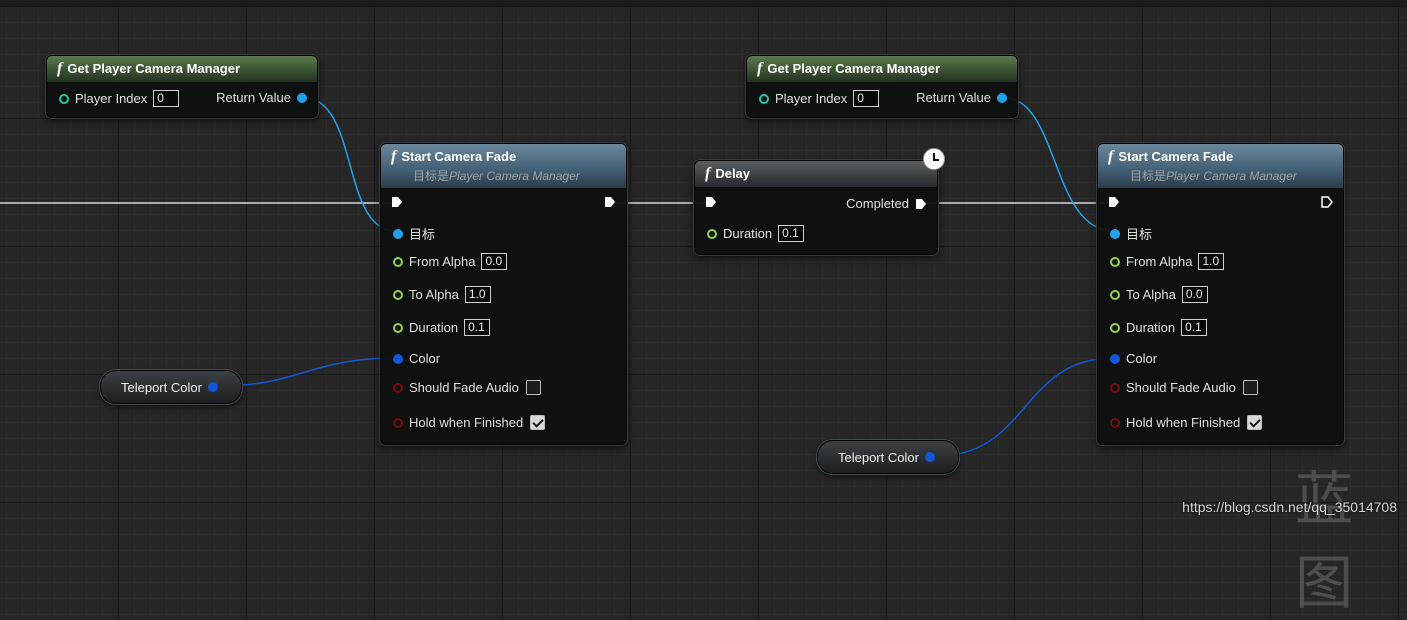 This screenshot has width=1407, height=620. Describe the element at coordinates (816, 174) in the screenshot. I see `node-header: f Delay` at that location.